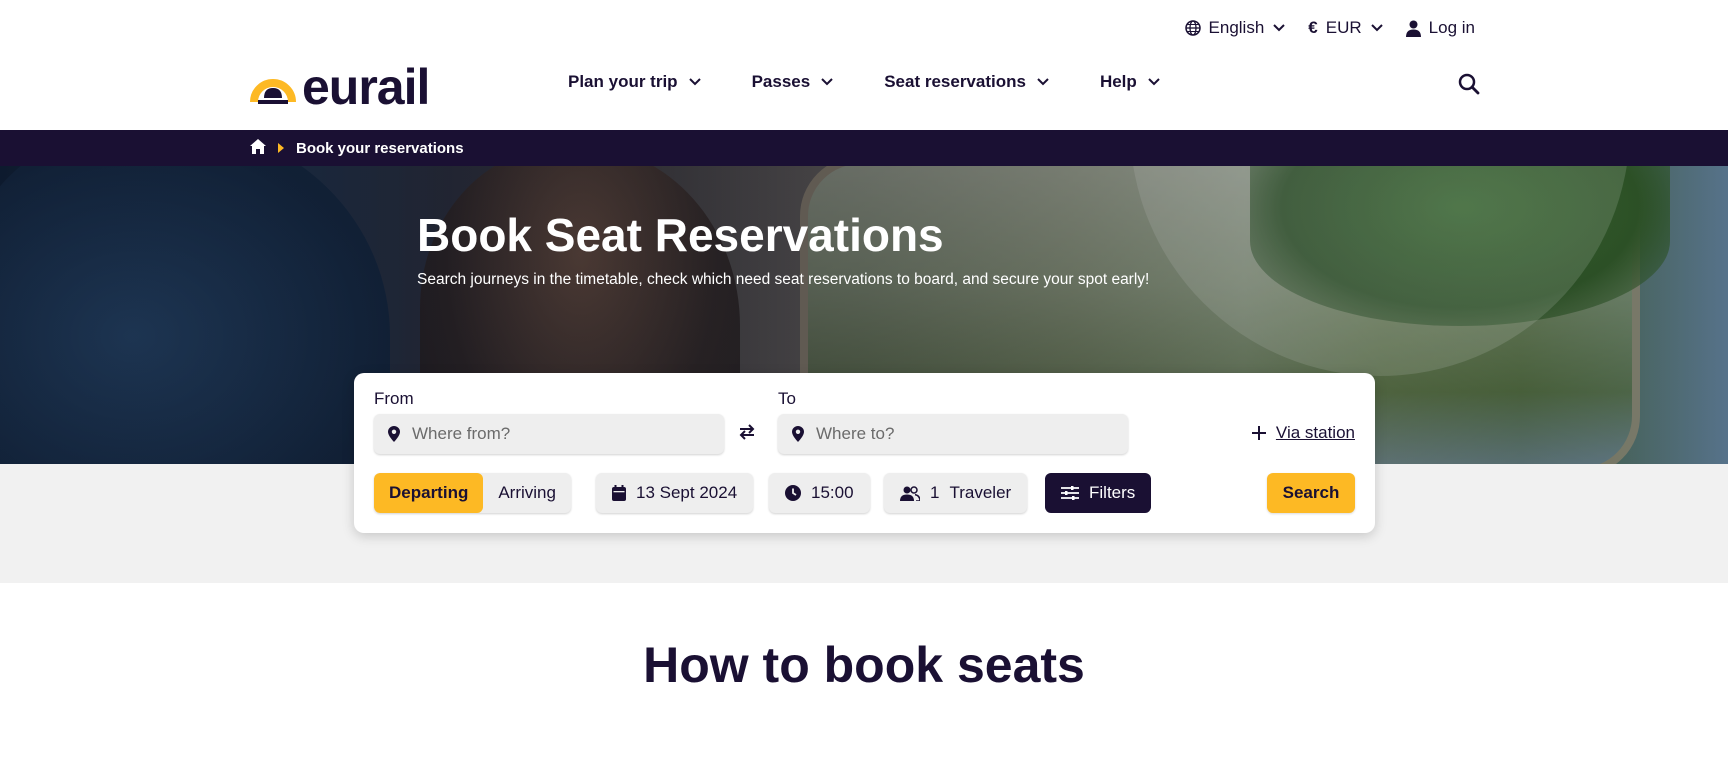 Image resolution: width=1728 pixels, height=775 pixels. I want to click on euro-icon: €, so click(1313, 27).